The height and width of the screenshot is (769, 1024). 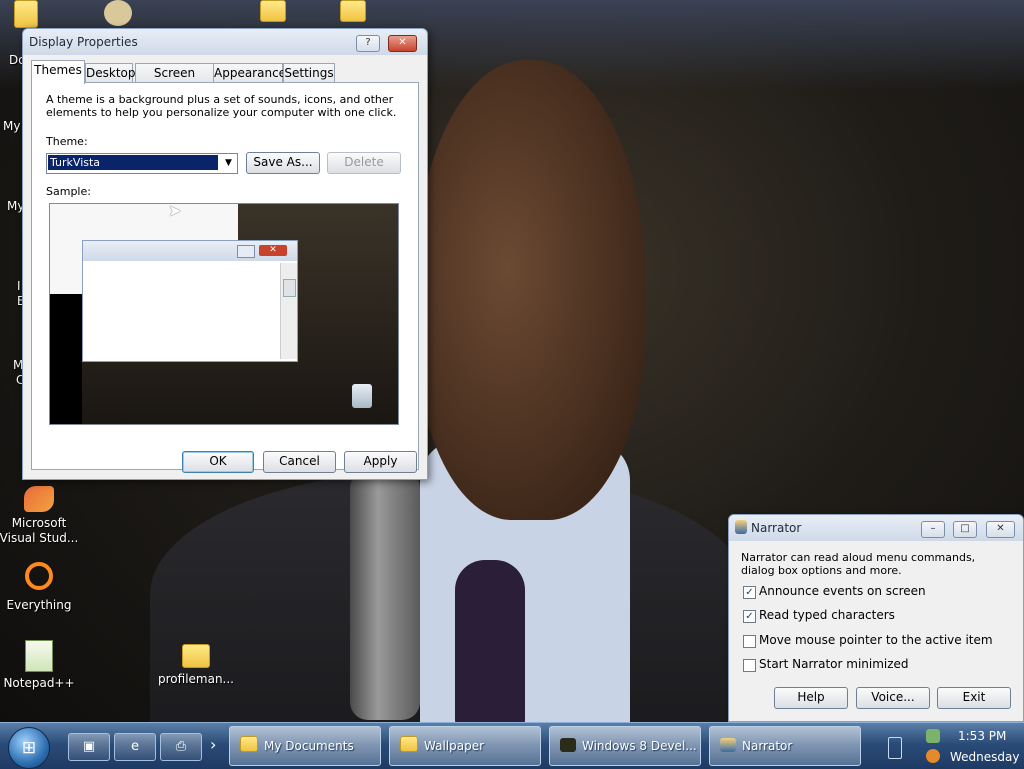 What do you see at coordinates (767, 746) in the screenshot?
I see `task-label: Narrator` at bounding box center [767, 746].